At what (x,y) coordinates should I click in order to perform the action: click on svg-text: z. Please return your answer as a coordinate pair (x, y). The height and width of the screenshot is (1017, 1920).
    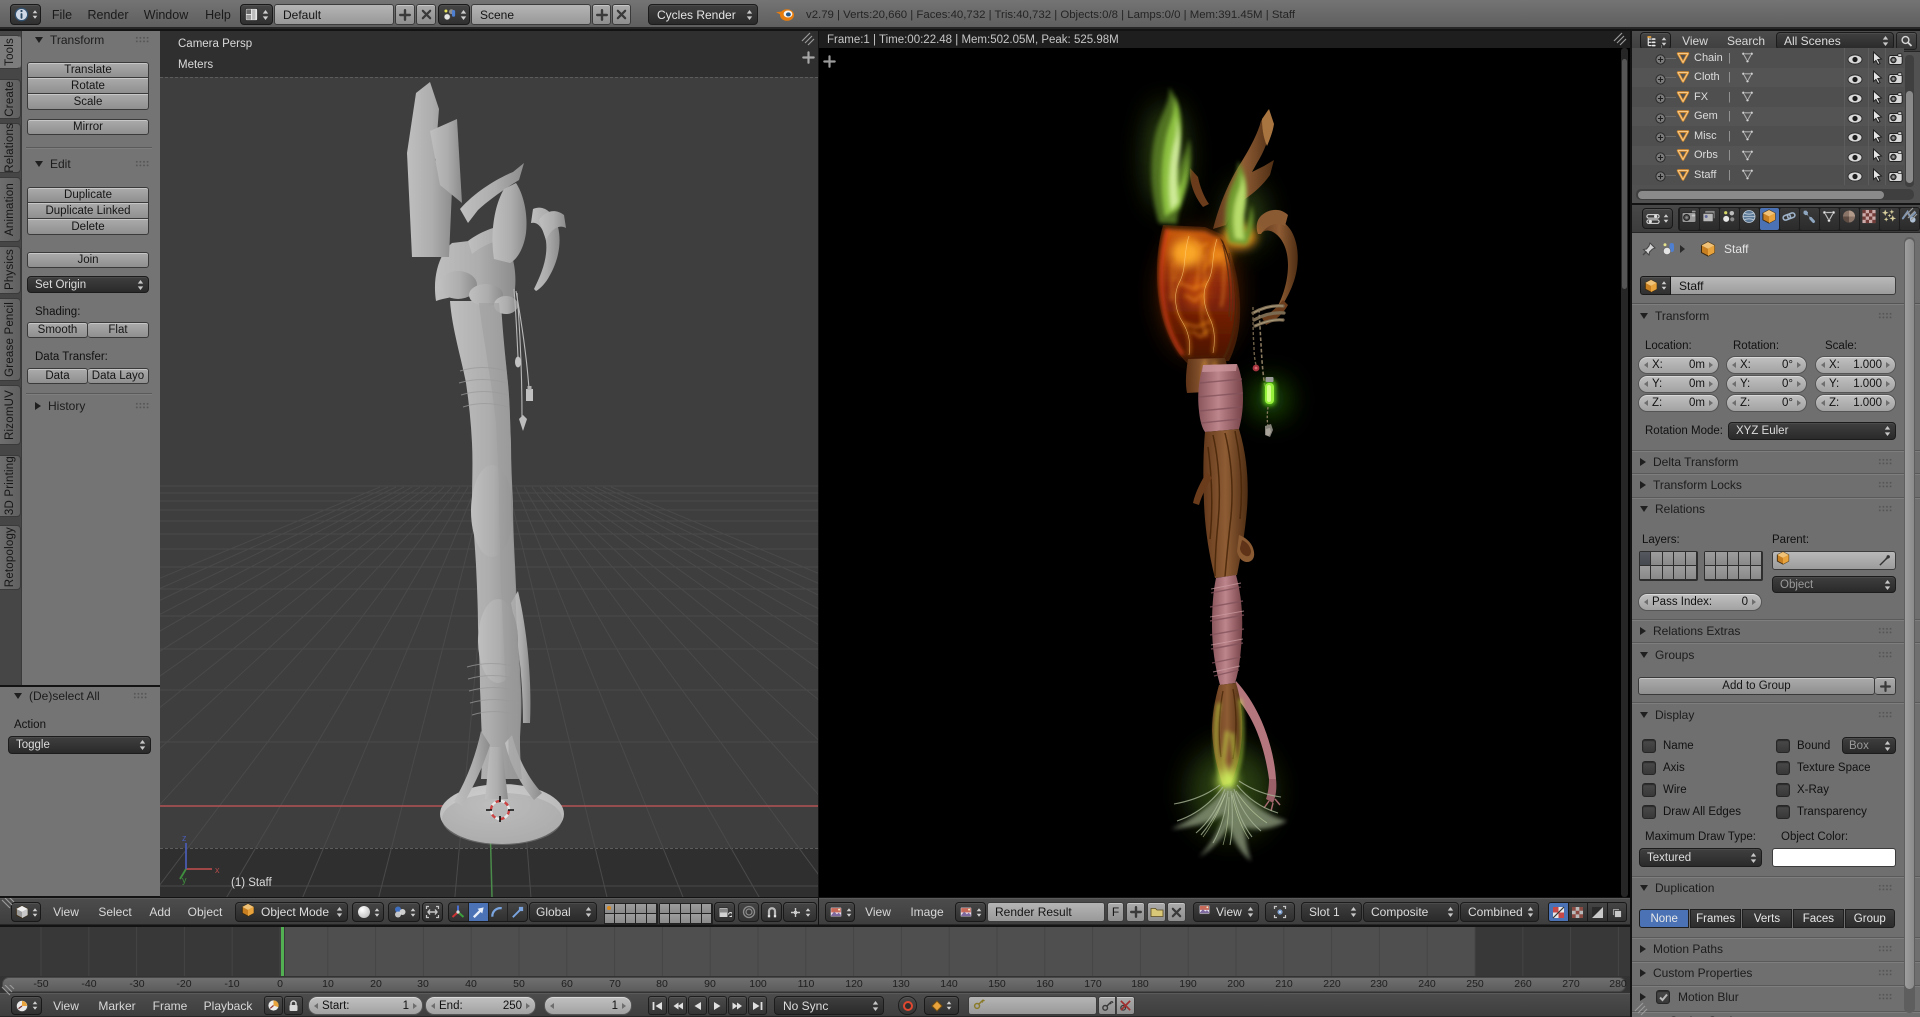
    Looking at the image, I should click on (184, 838).